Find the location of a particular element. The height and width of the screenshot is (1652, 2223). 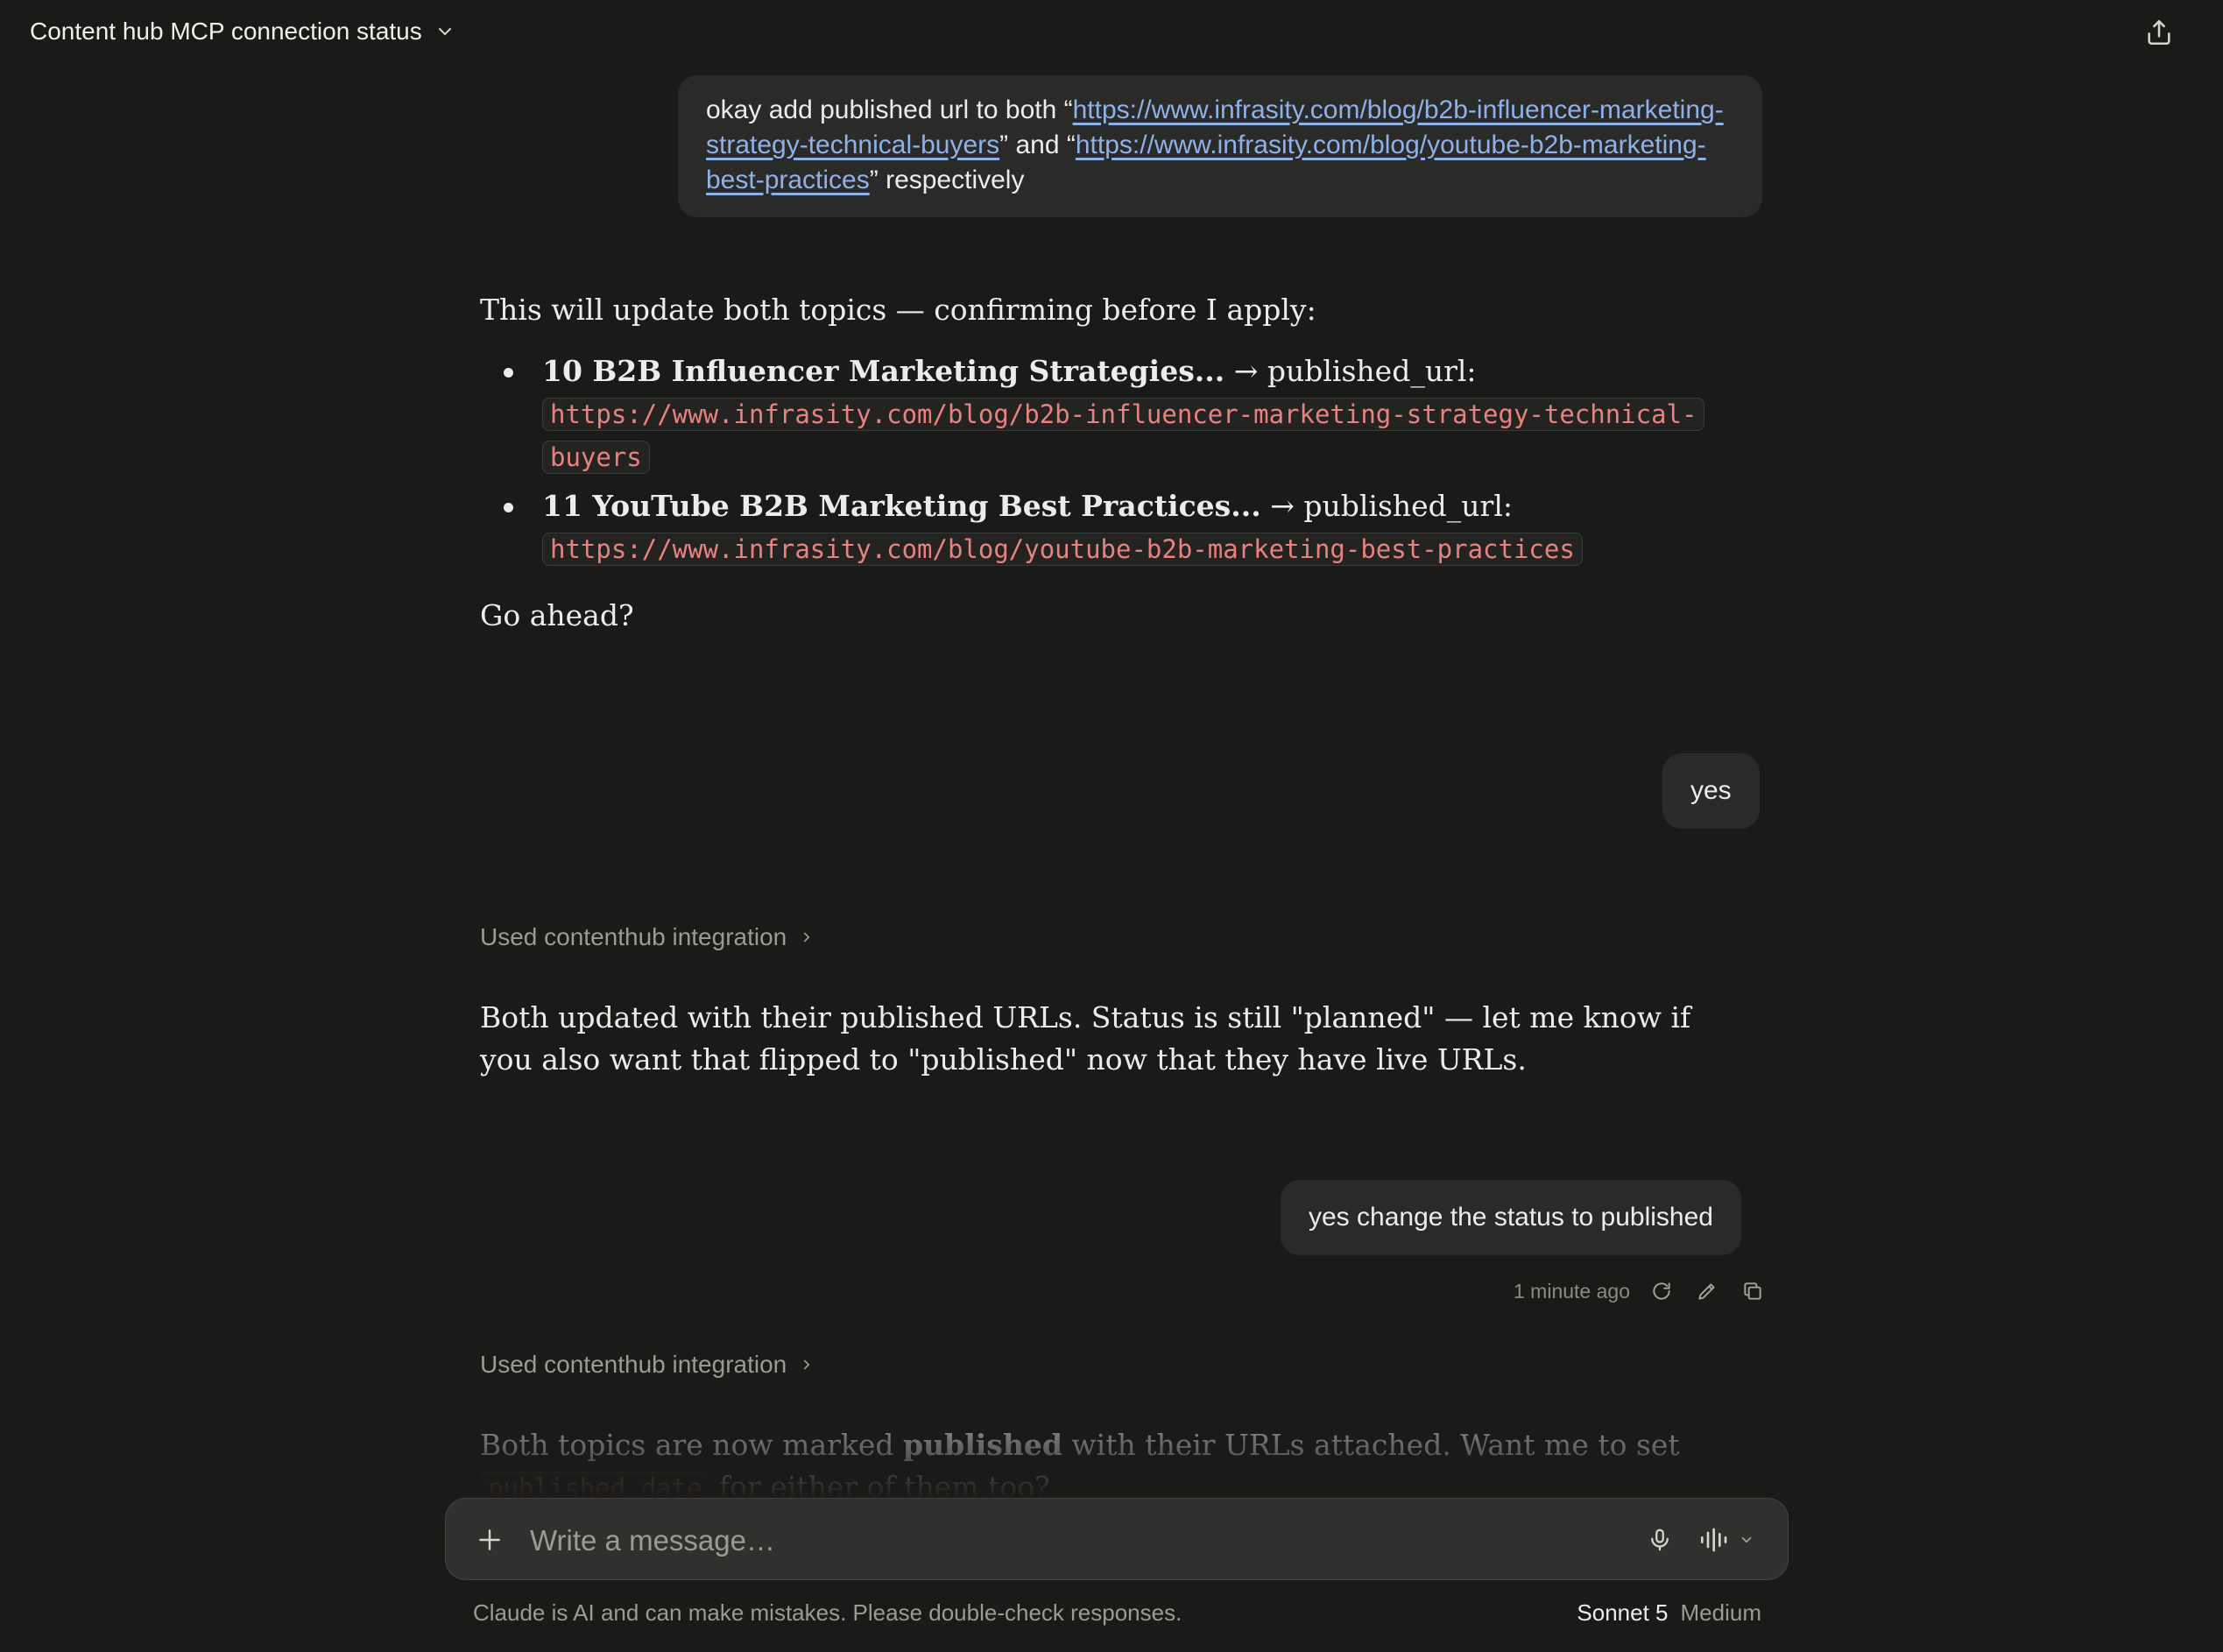

user-message: yes is located at coordinates (1711, 791).